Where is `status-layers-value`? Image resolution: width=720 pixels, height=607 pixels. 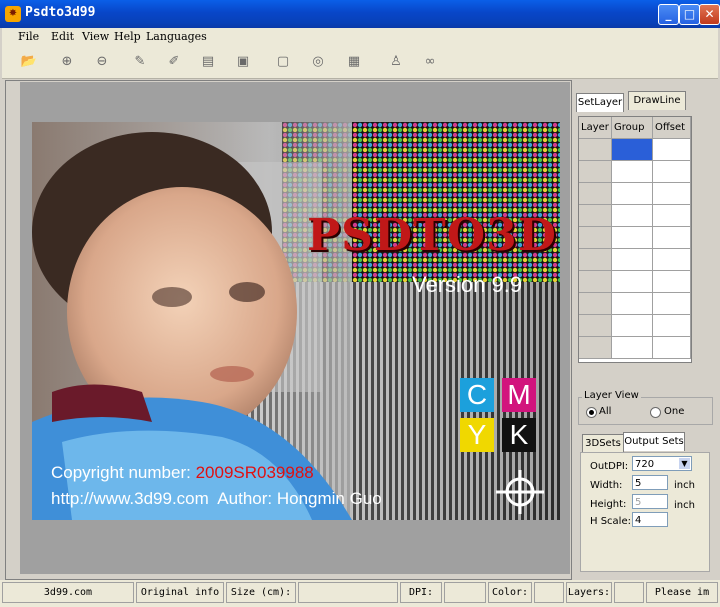
status-layers-value is located at coordinates (629, 592).